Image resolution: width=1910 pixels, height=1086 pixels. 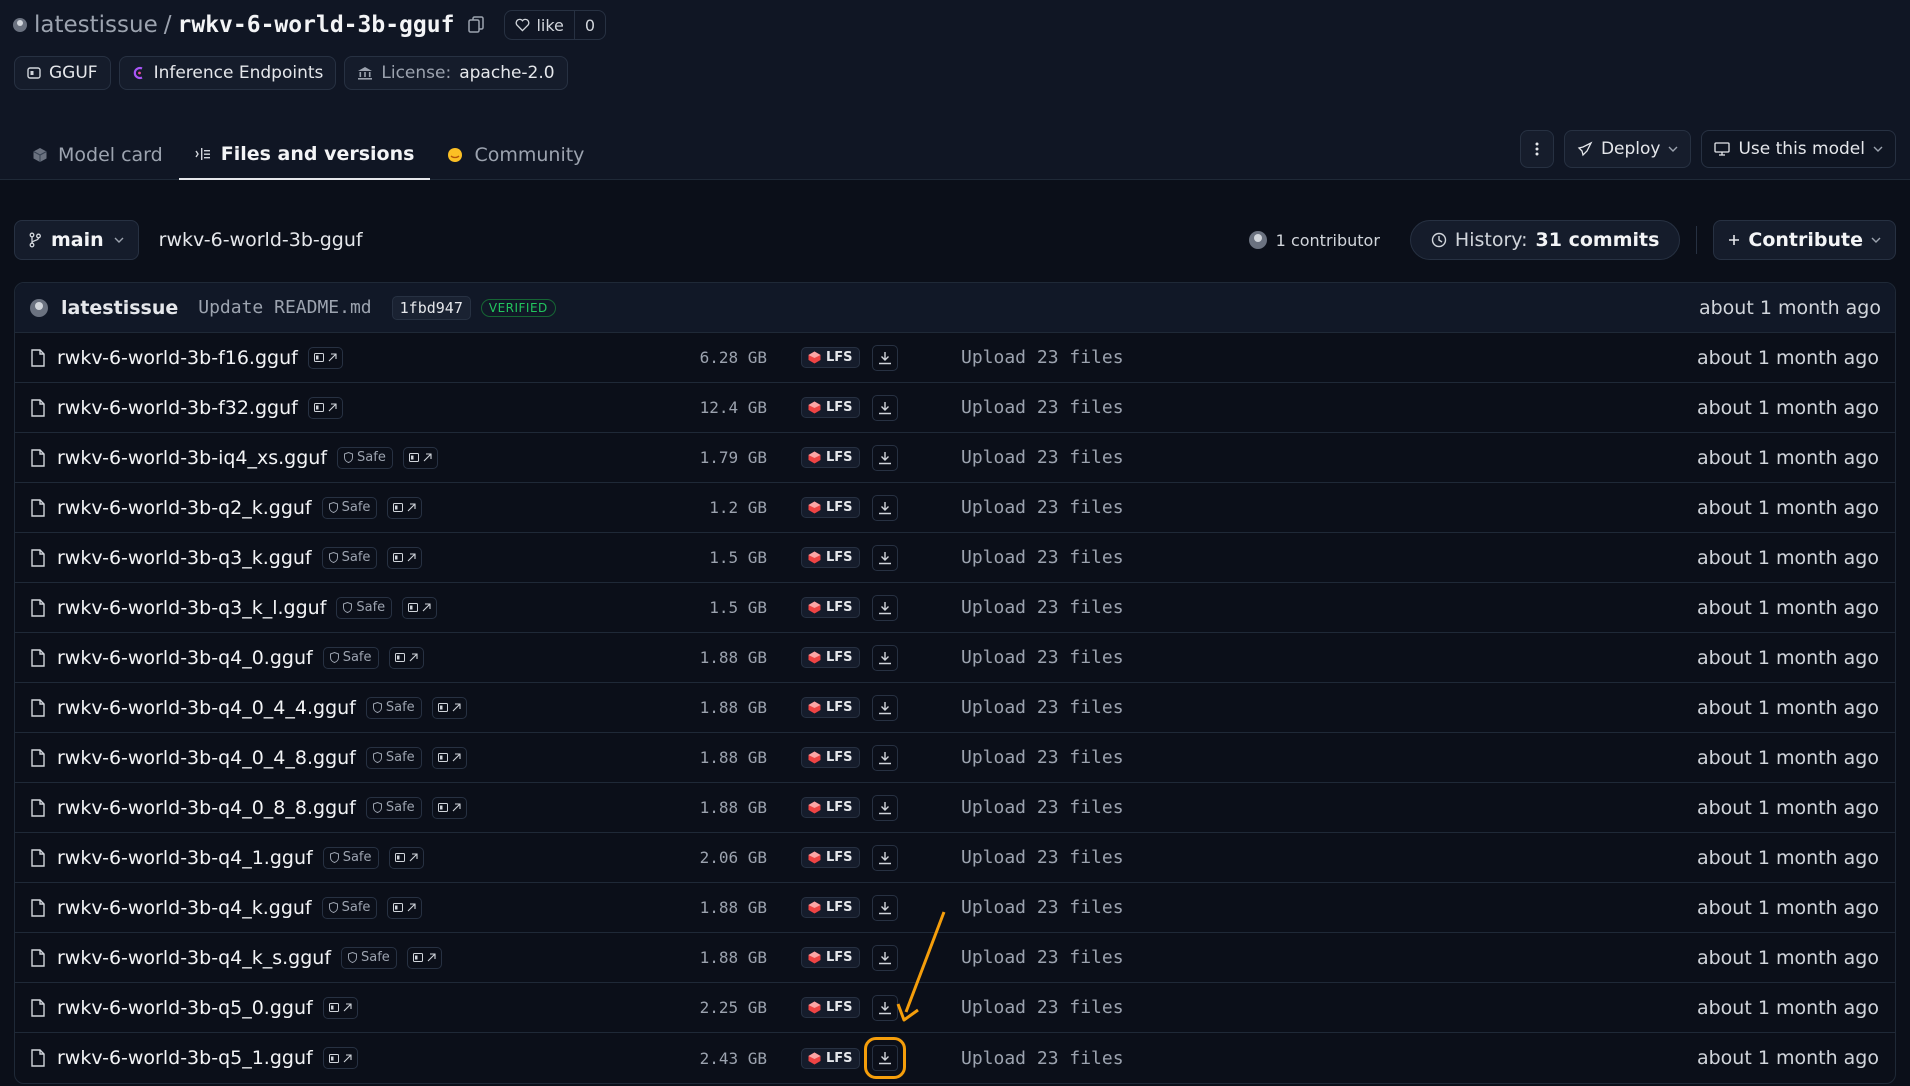 What do you see at coordinates (1314, 240) in the screenshot?
I see `contributors: 1 contributor` at bounding box center [1314, 240].